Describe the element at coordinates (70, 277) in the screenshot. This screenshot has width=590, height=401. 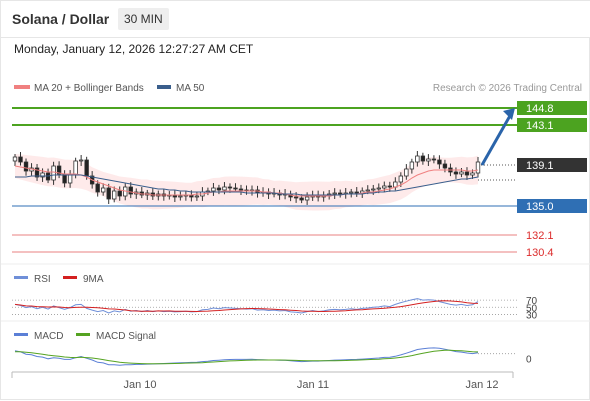
I see `rsi-ma-legend-swatch` at that location.